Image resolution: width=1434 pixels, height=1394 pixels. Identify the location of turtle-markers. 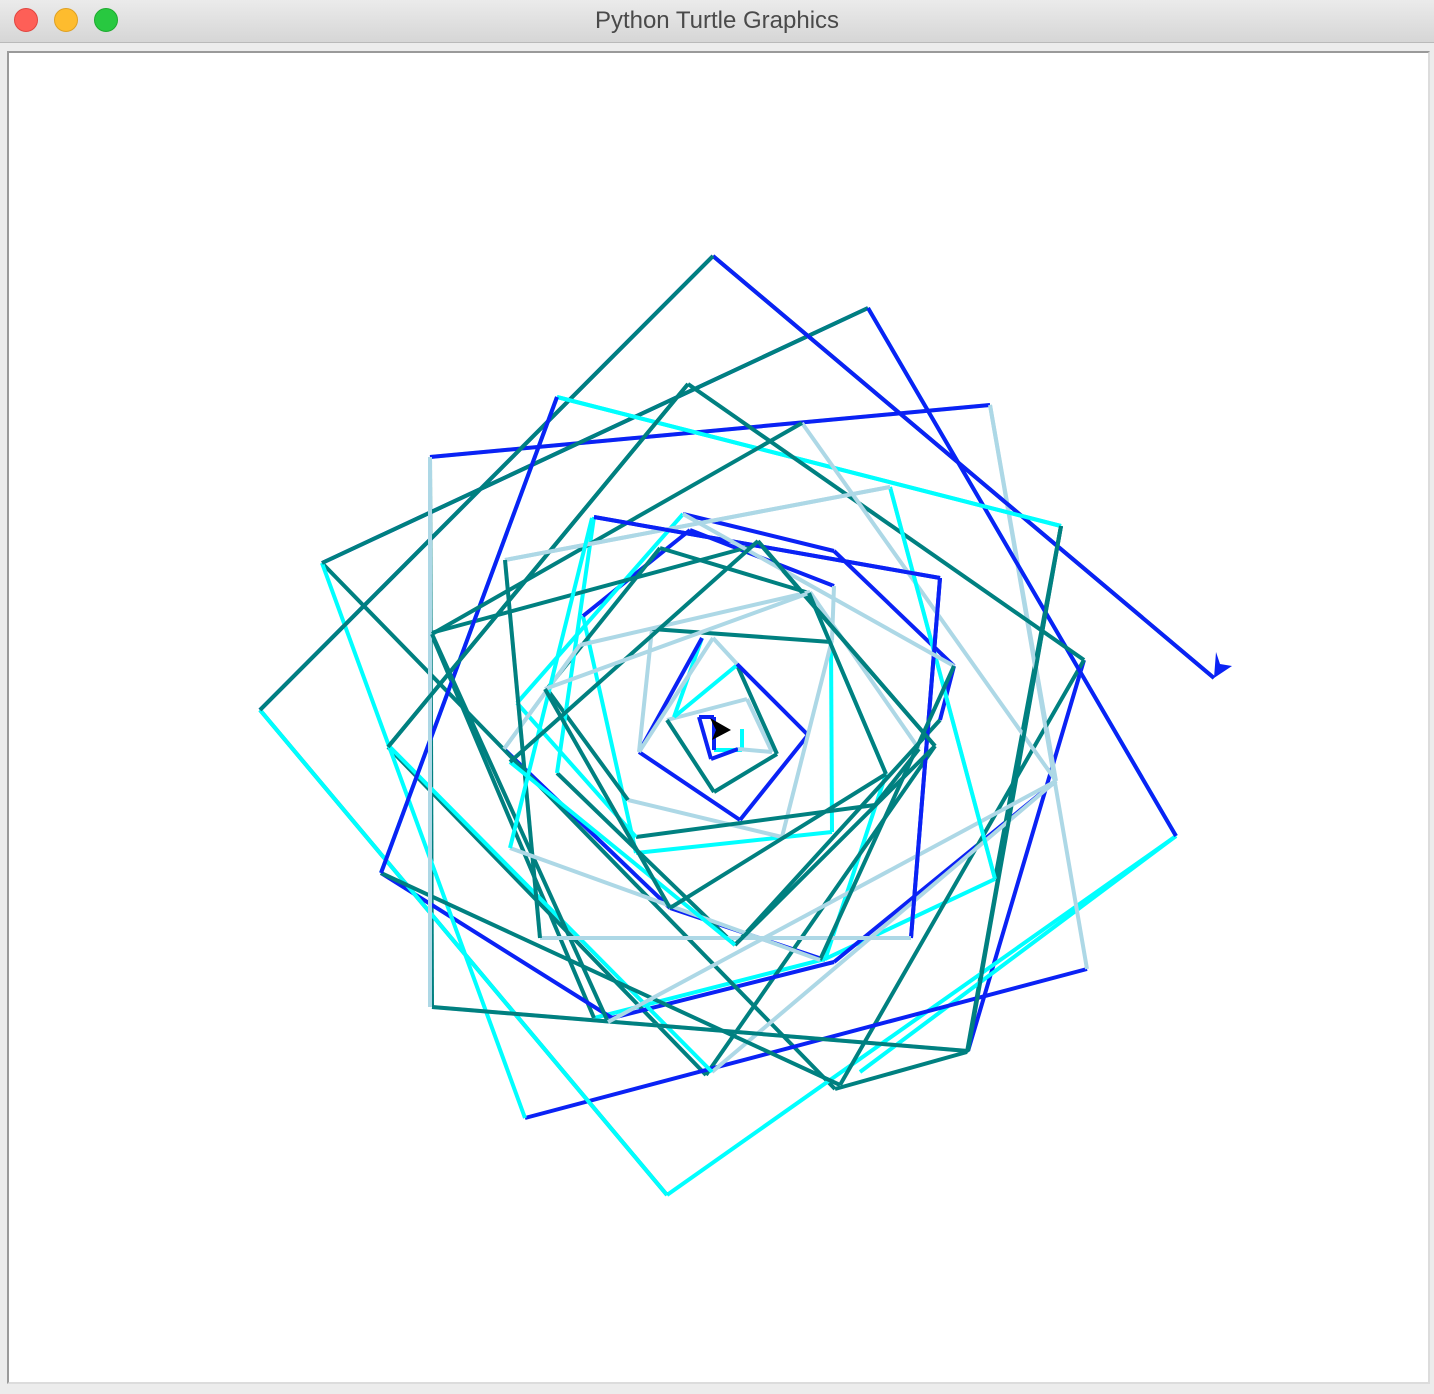
(971, 696).